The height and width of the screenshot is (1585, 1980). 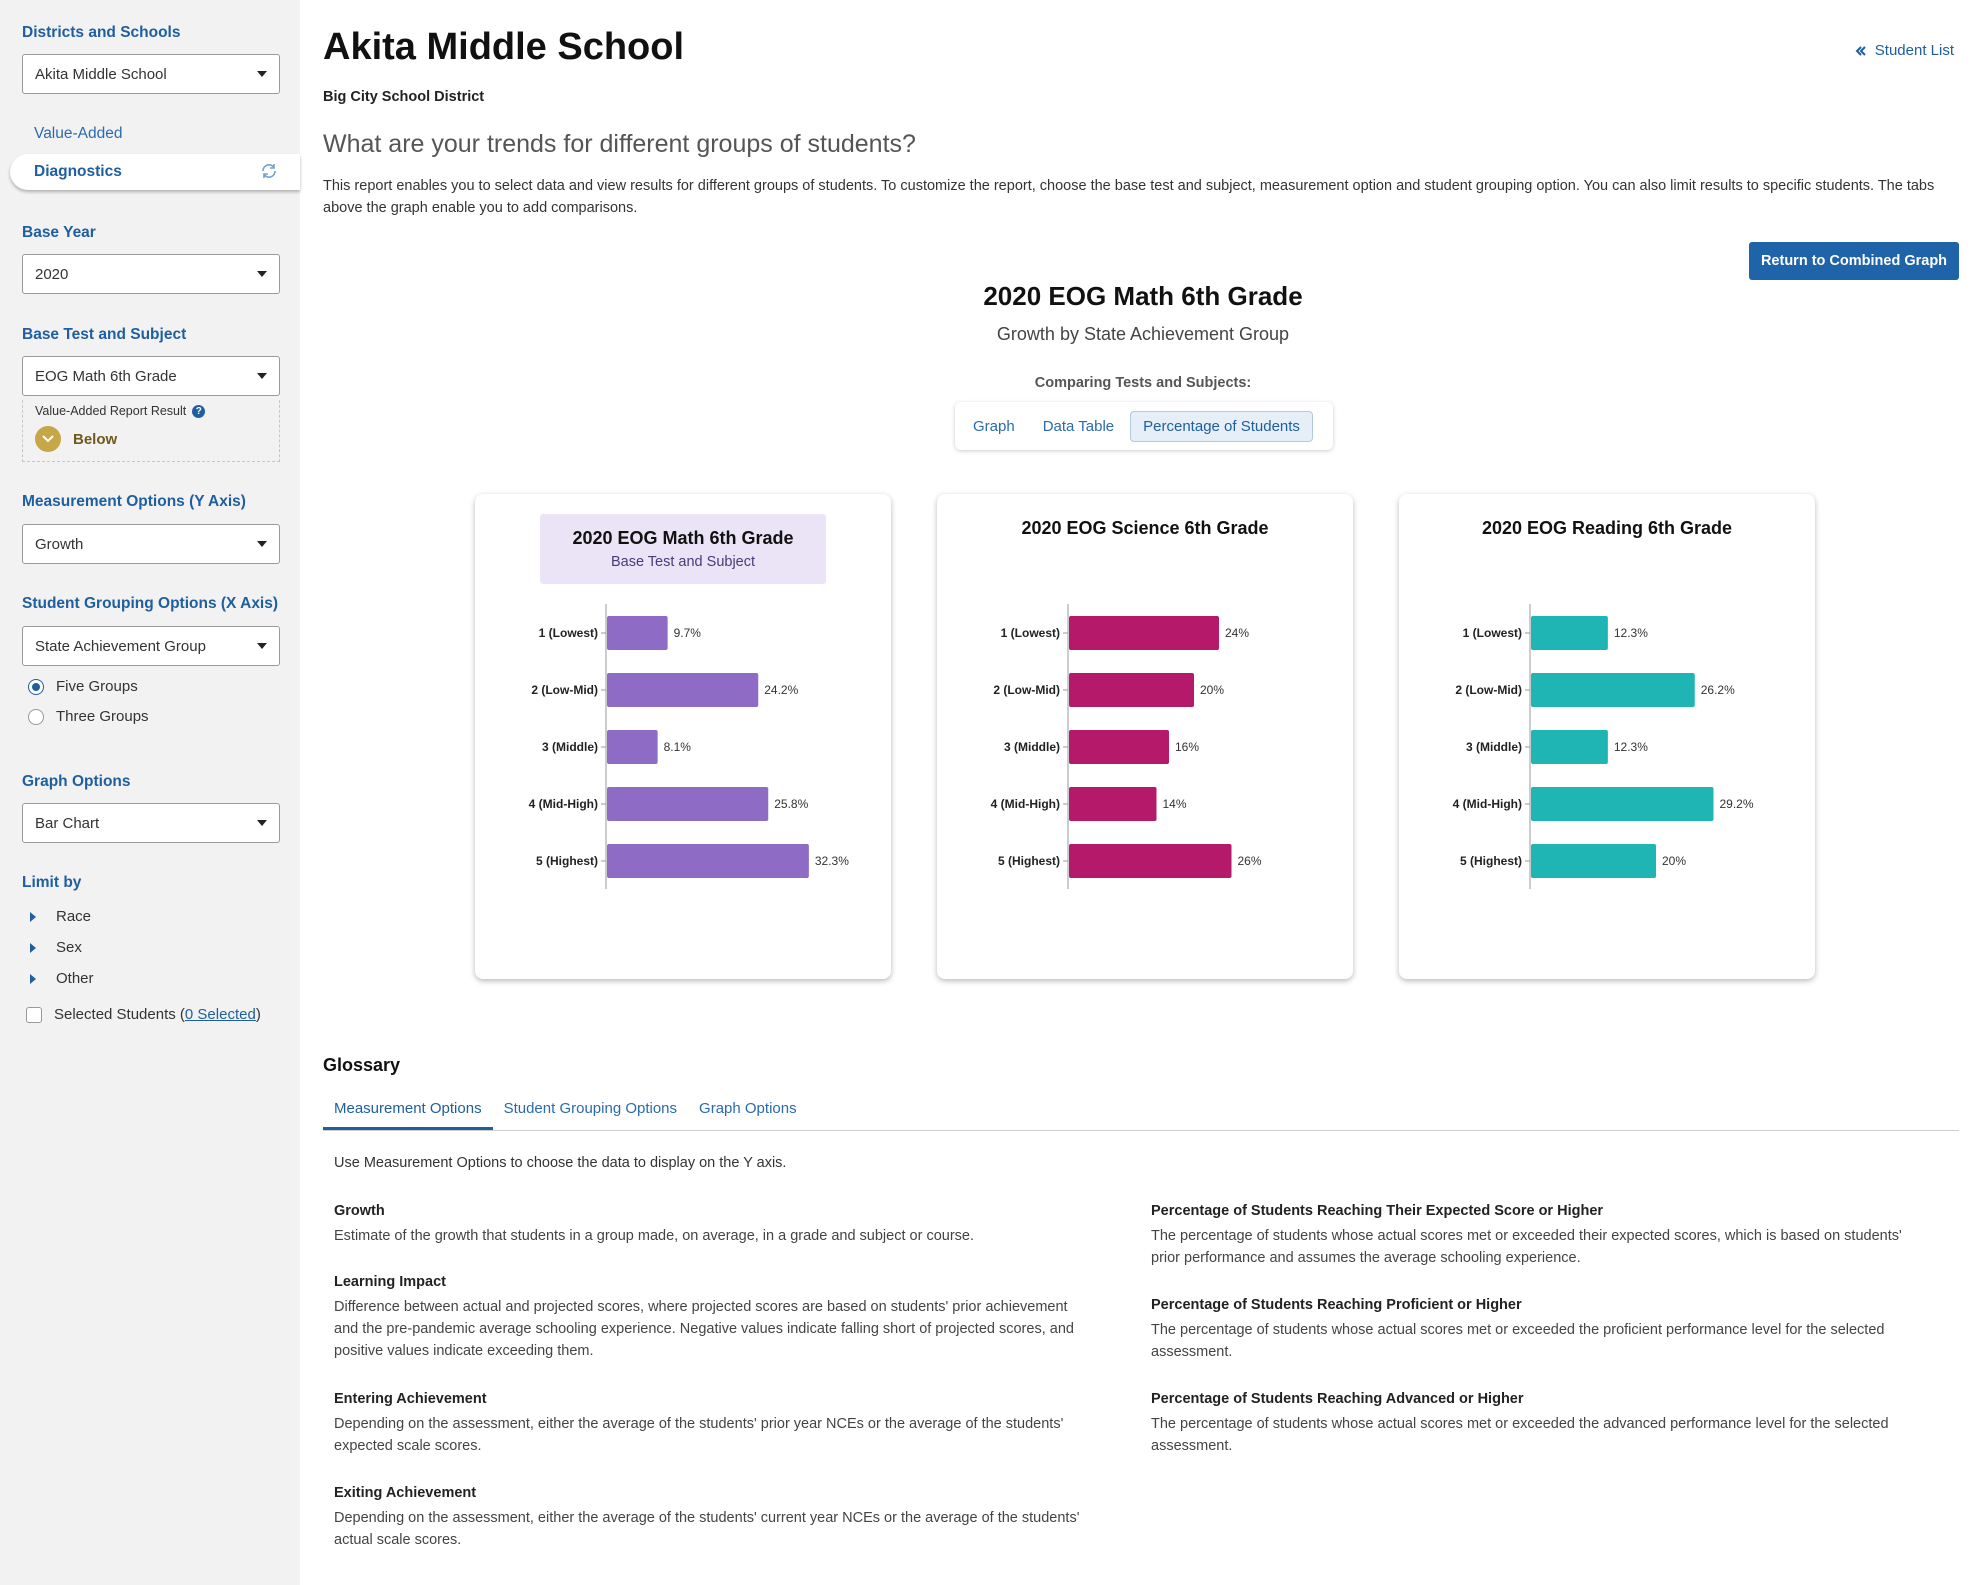 What do you see at coordinates (748, 1109) in the screenshot?
I see `tab-graph-options: Graph Options` at bounding box center [748, 1109].